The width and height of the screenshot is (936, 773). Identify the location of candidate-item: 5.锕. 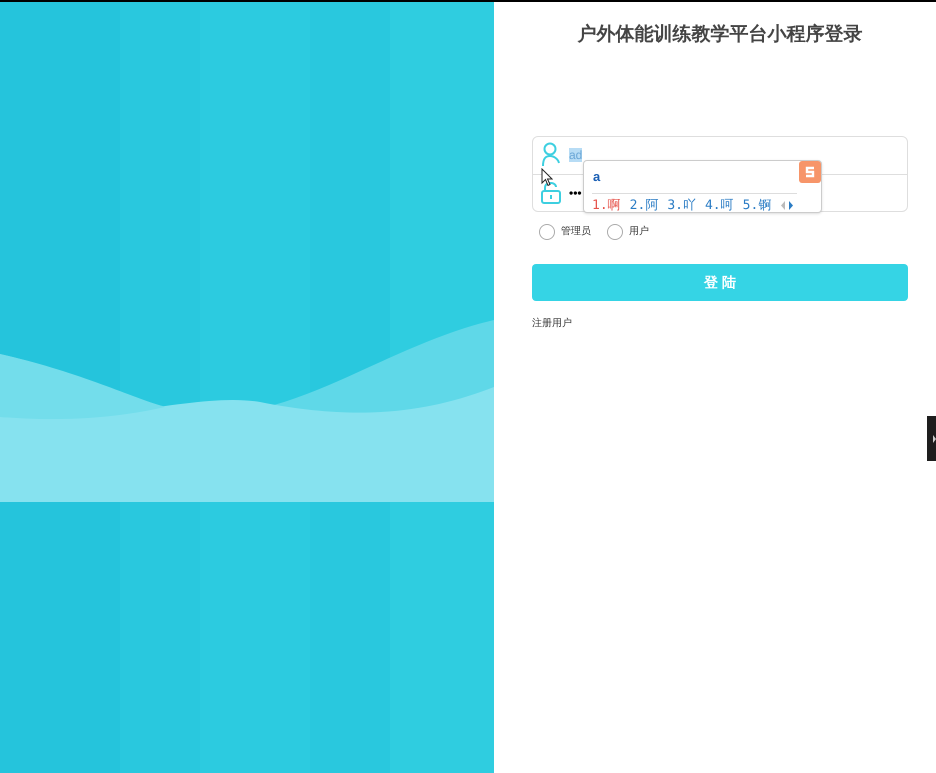
(757, 205).